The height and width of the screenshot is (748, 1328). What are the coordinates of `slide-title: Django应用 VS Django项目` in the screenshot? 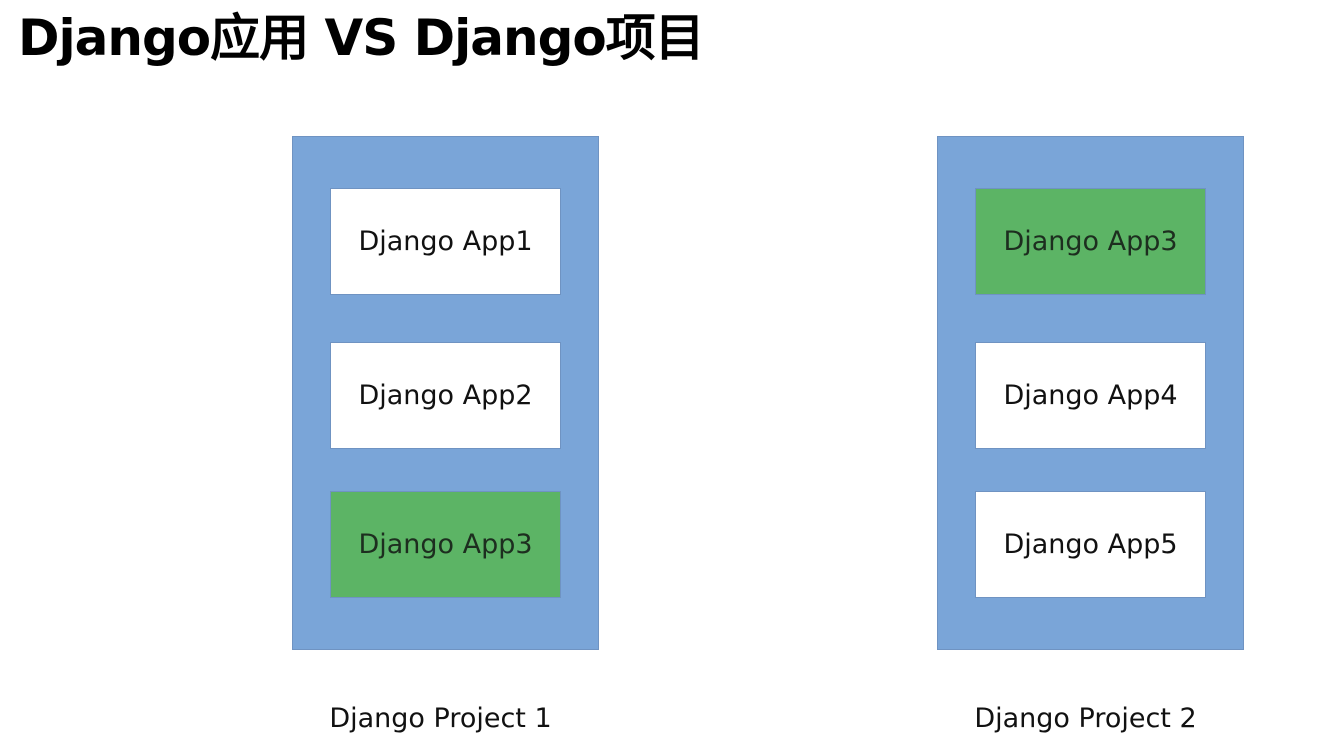 It's located at (361, 38).